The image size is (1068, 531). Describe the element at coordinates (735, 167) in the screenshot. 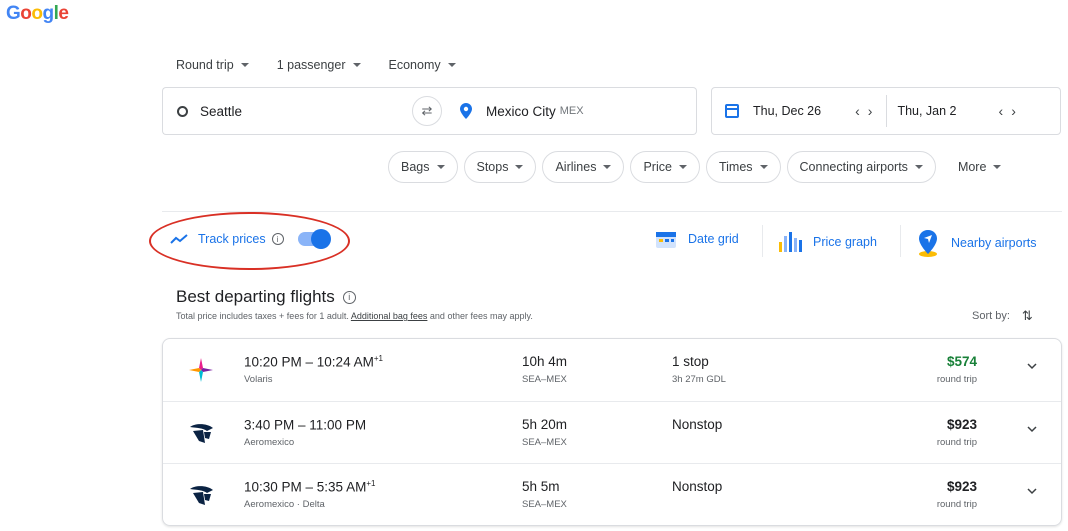

I see `filter-label: Times` at that location.